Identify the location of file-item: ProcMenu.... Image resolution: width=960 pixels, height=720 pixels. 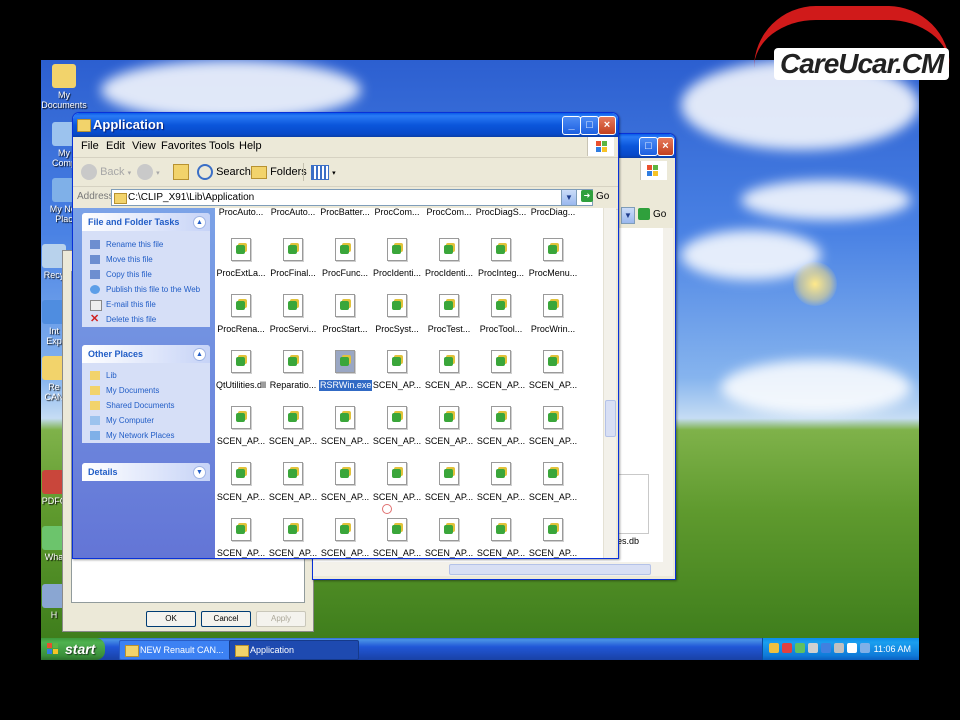
(553, 258).